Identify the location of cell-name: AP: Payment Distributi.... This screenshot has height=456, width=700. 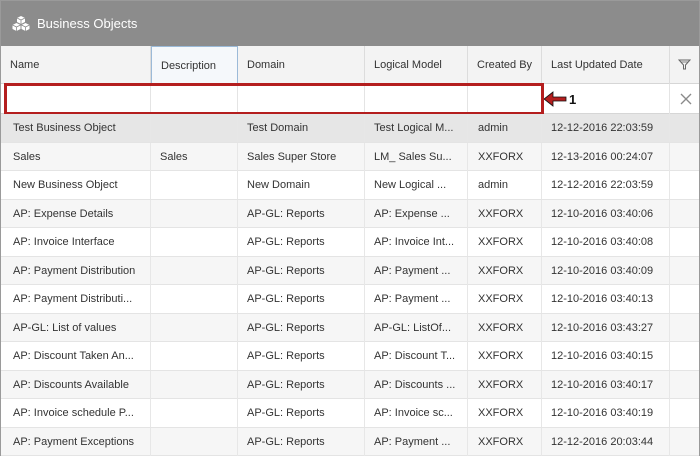
(76, 299).